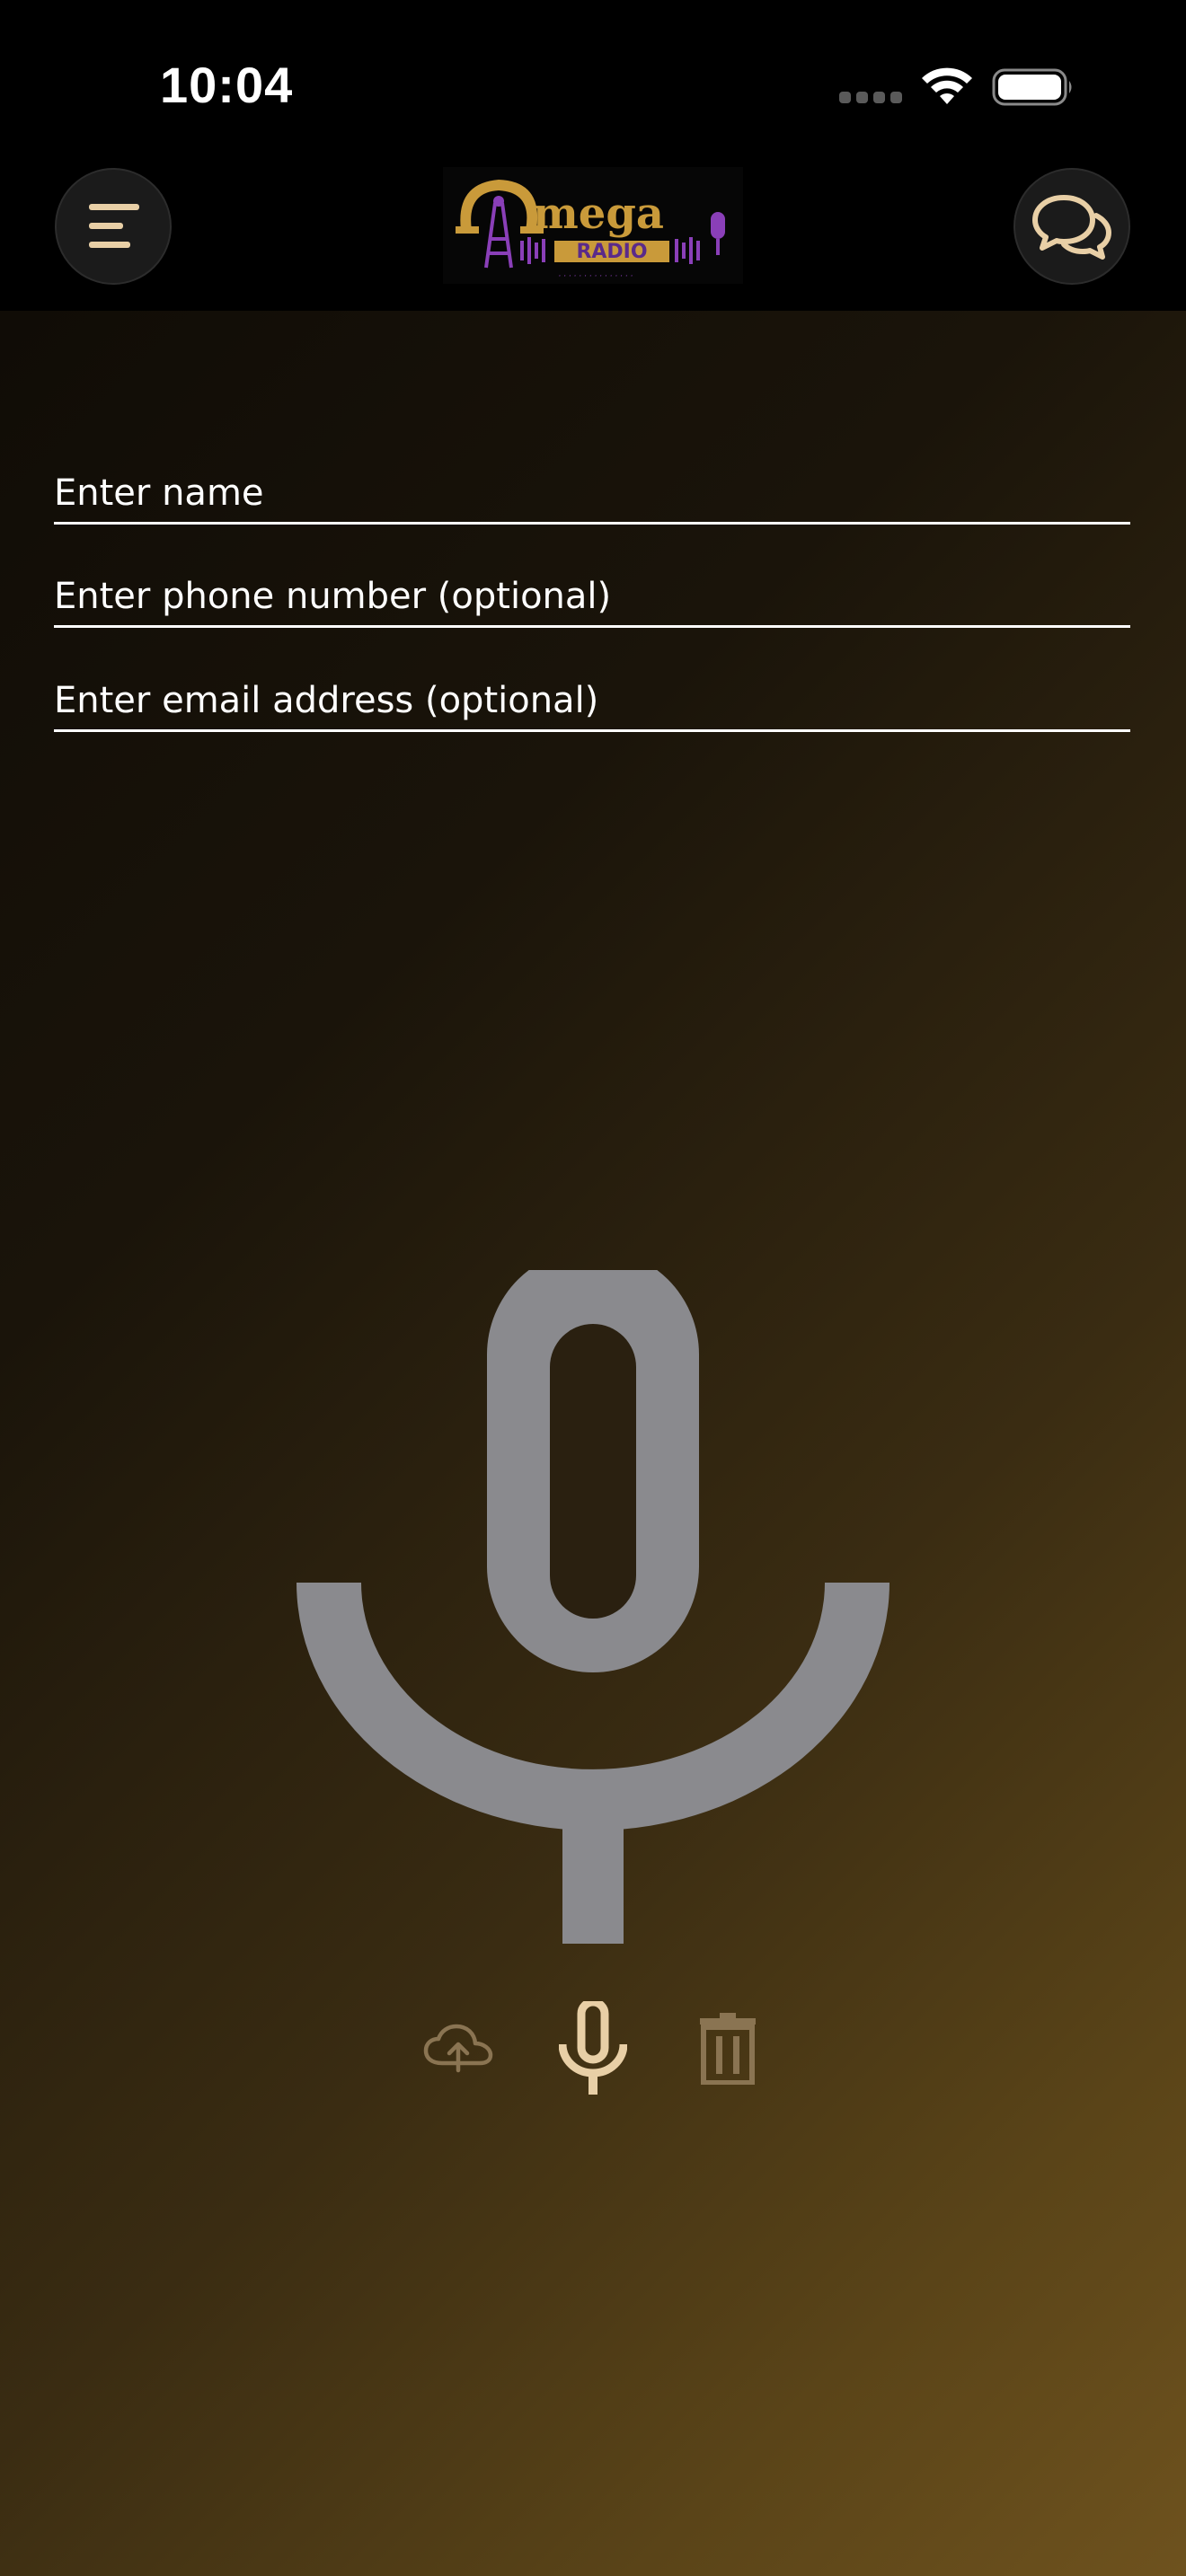 The width and height of the screenshot is (1186, 2576). Describe the element at coordinates (598, 214) in the screenshot. I see `svg-text: mega` at that location.